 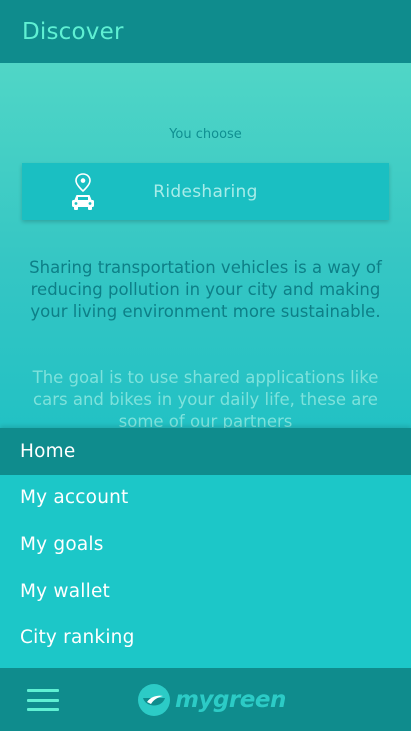 What do you see at coordinates (205, 544) in the screenshot?
I see `menu-item-my-goals: My goals` at bounding box center [205, 544].